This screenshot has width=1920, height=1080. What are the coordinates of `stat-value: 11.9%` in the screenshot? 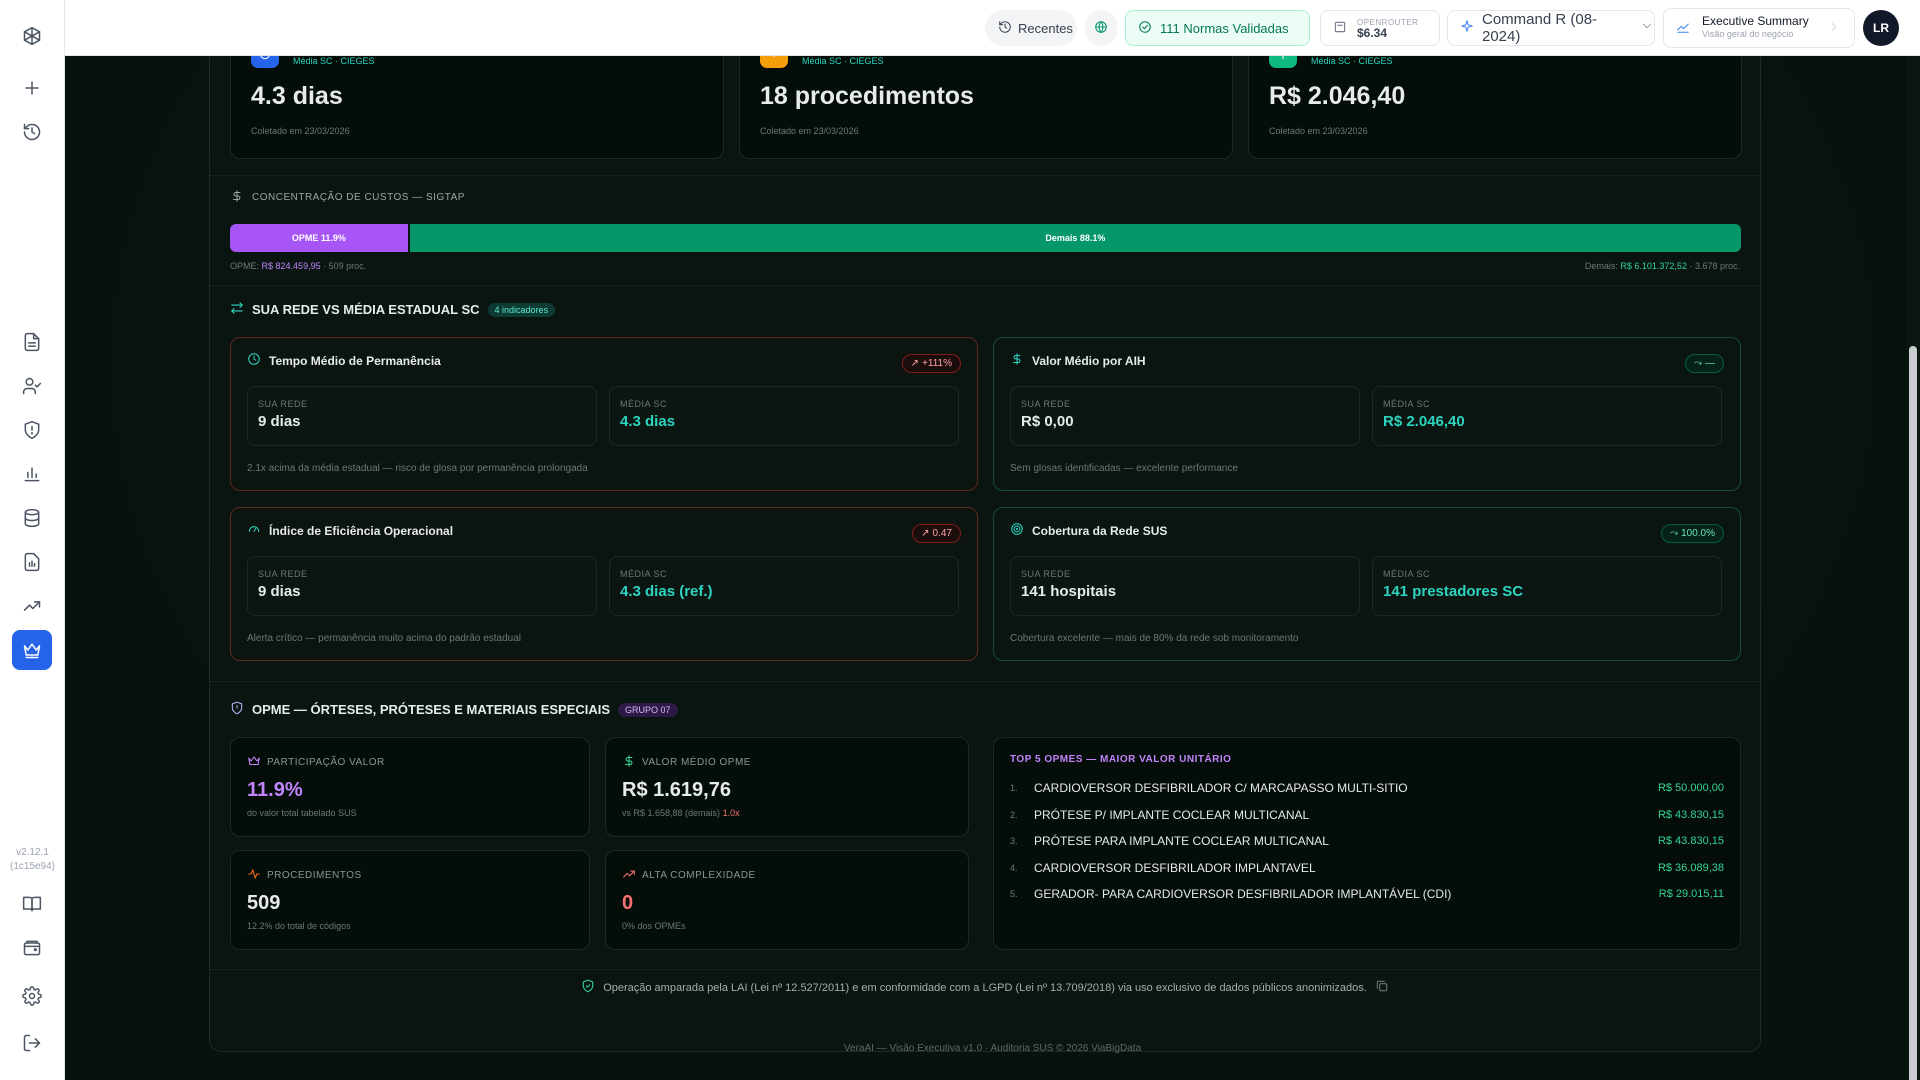 It's located at (275, 790).